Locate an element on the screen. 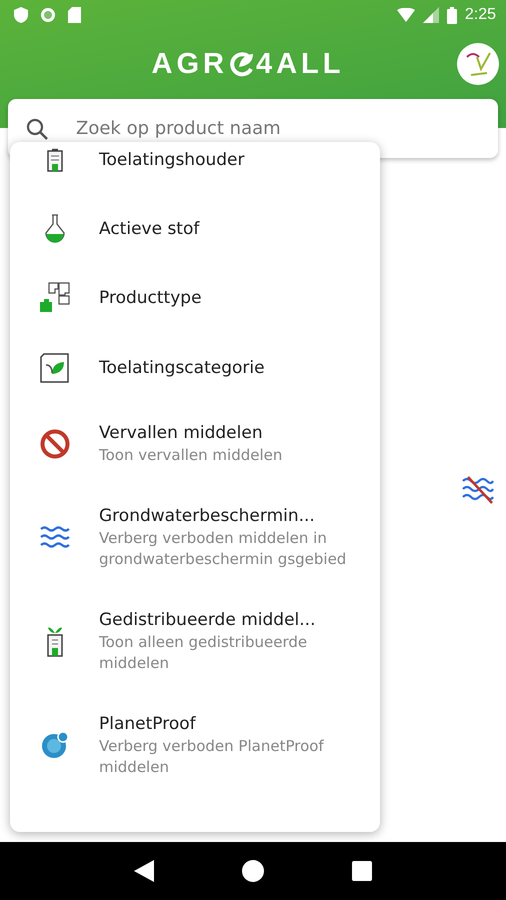 This screenshot has height=900, width=506. status-time: 2:25 is located at coordinates (480, 15).